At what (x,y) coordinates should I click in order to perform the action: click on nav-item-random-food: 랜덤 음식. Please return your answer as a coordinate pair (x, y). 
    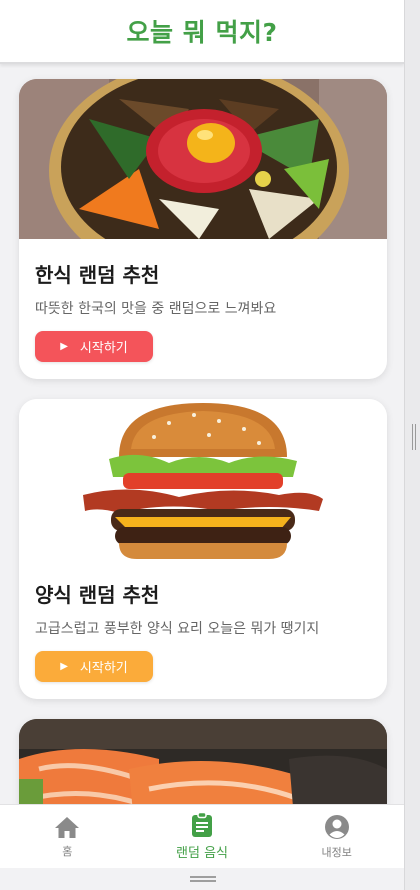
    Looking at the image, I should click on (202, 836).